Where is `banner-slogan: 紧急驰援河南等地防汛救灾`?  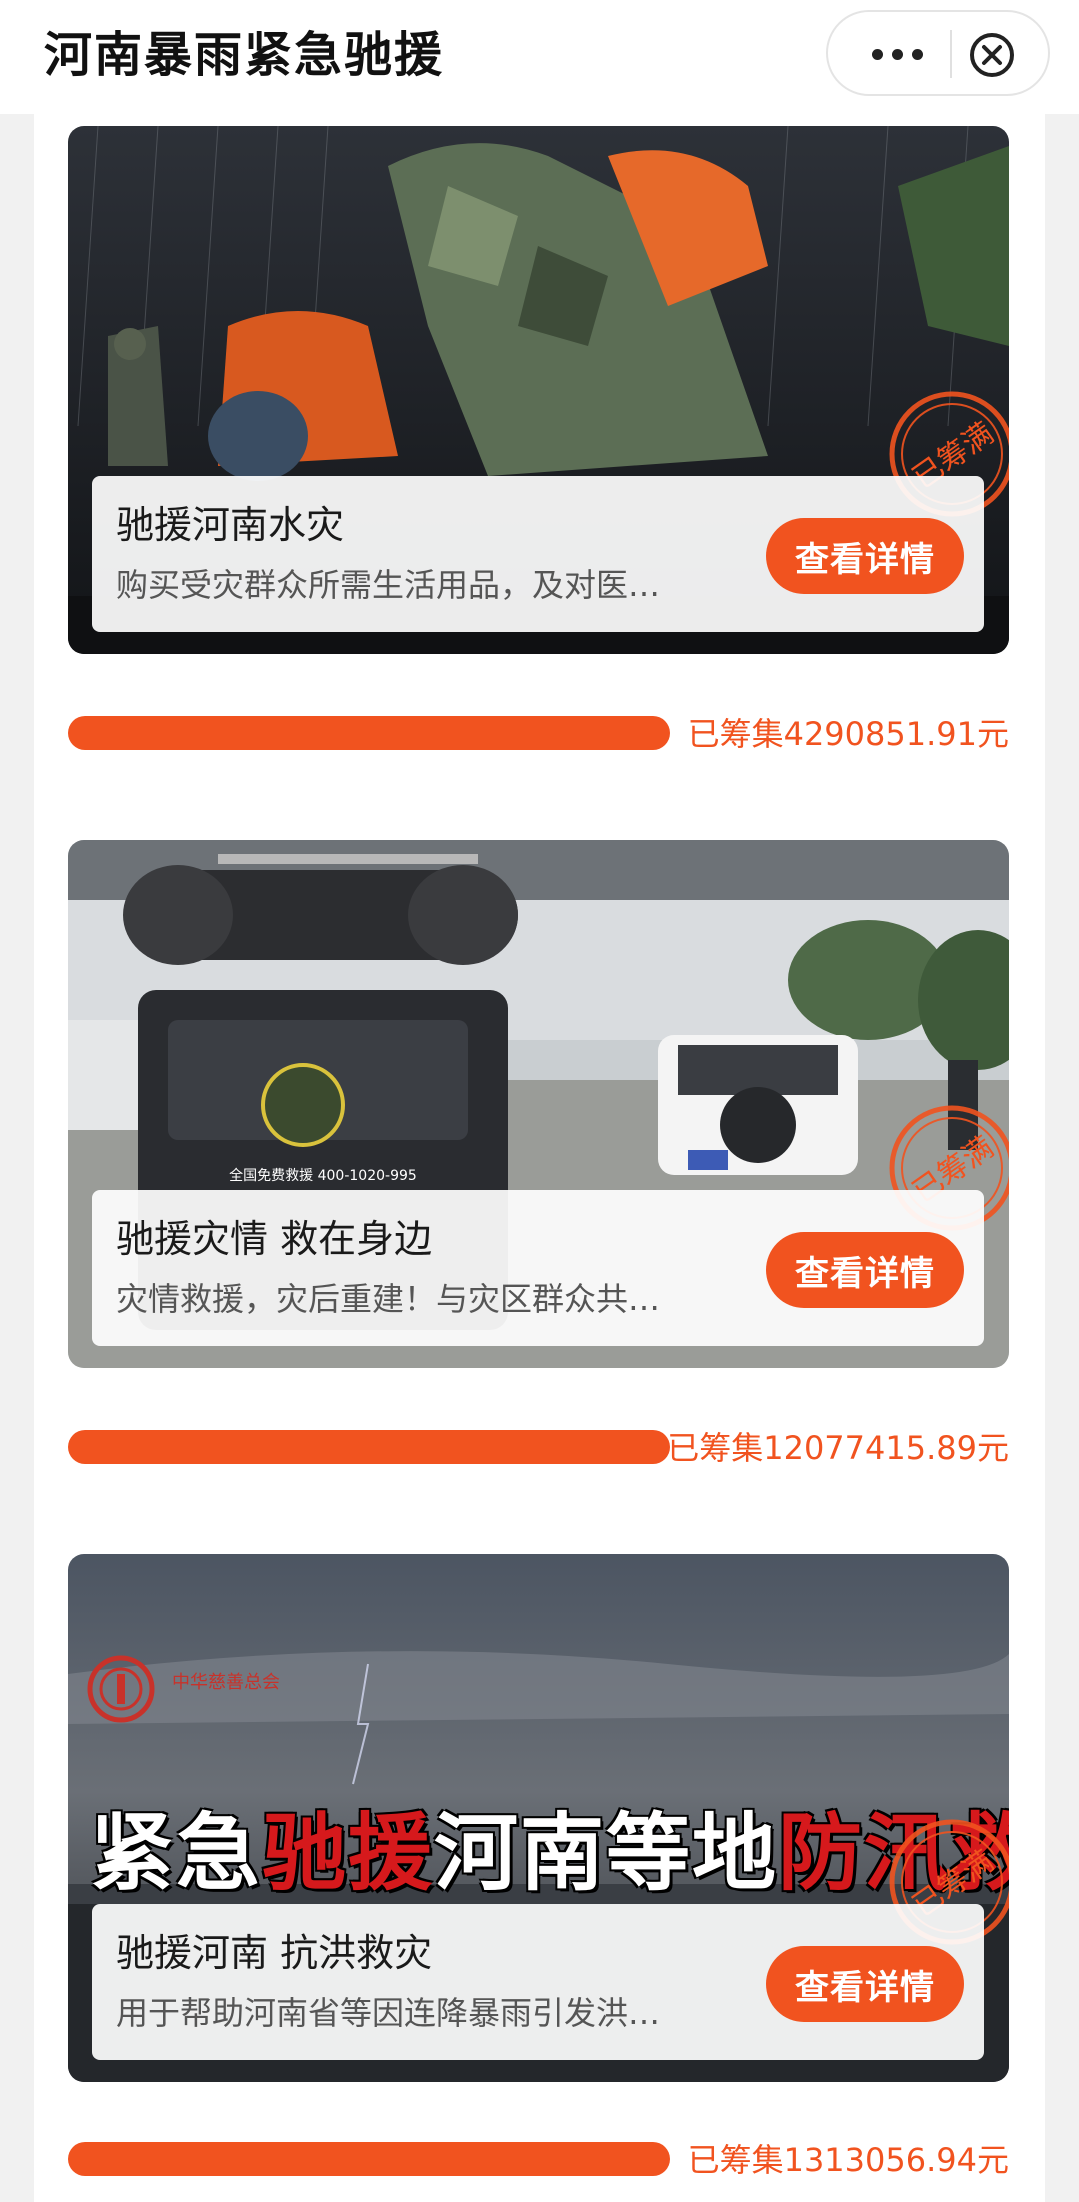
banner-slogan: 紧急驰援河南等地防汛救灾 is located at coordinates (549, 1846).